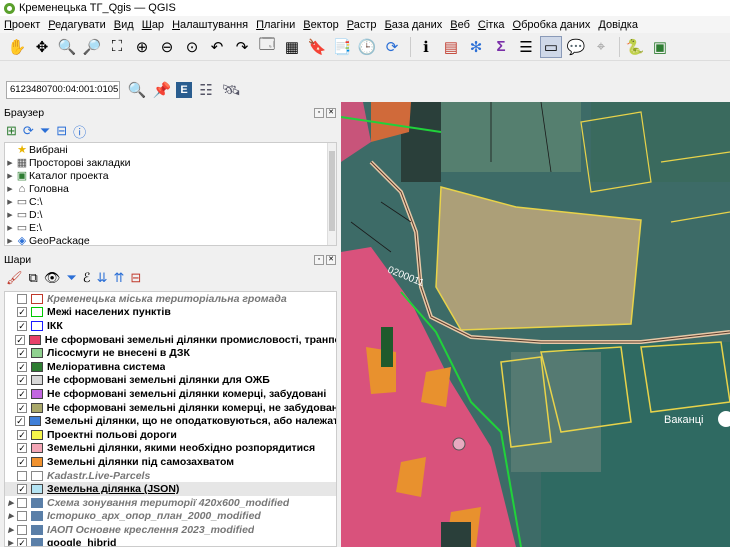 The width and height of the screenshot is (730, 547). I want to click on layer-item: ✓ Межі населених пунктів, so click(170, 313).